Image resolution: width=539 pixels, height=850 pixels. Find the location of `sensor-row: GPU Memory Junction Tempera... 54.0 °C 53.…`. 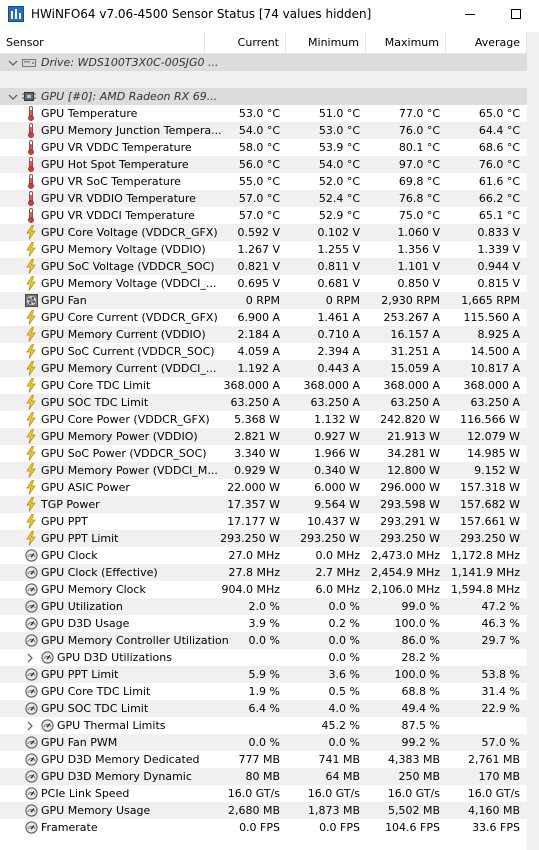

sensor-row: GPU Memory Junction Tempera... 54.0 °C 53.… is located at coordinates (263, 130).